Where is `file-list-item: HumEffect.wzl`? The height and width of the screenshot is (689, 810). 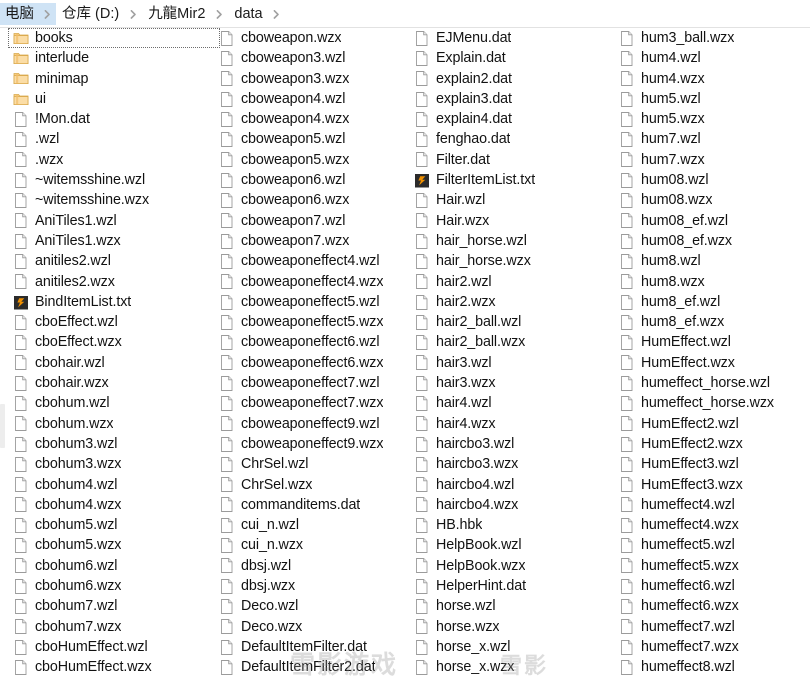
file-list-item: HumEffect.wzl is located at coordinates (712, 342).